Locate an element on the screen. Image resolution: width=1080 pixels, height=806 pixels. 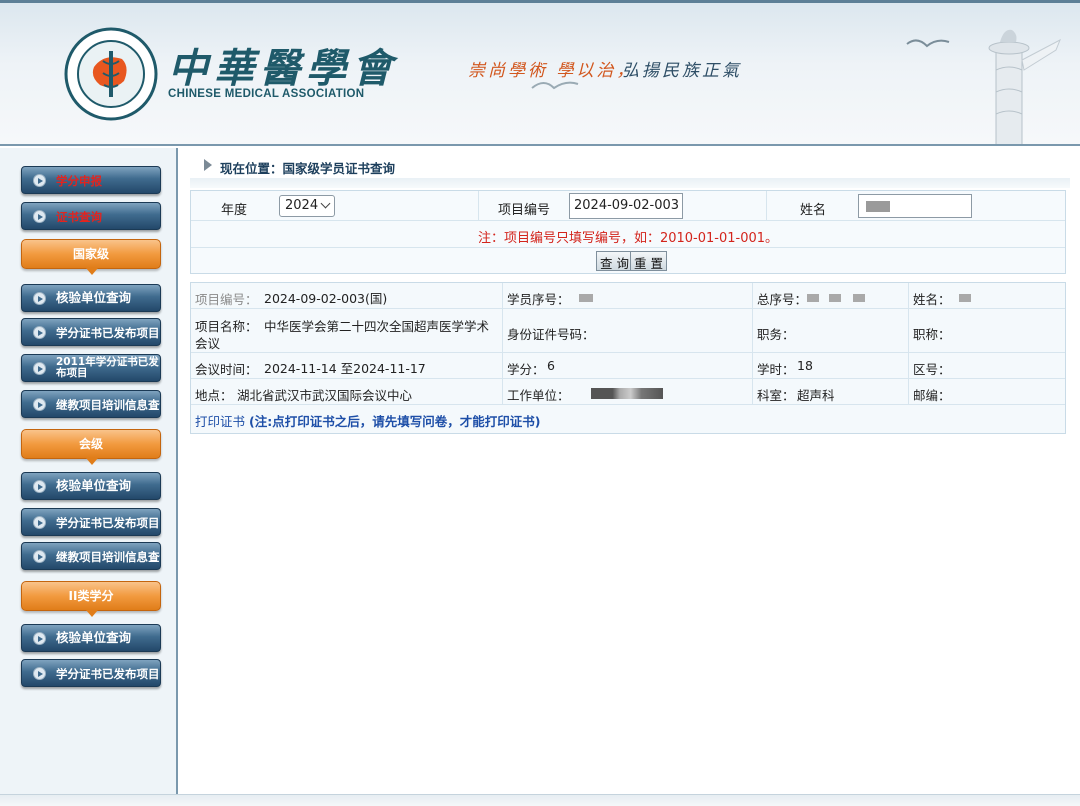
sidebar-item-association-verify-unit: 核验单位查询 is located at coordinates (91, 486).